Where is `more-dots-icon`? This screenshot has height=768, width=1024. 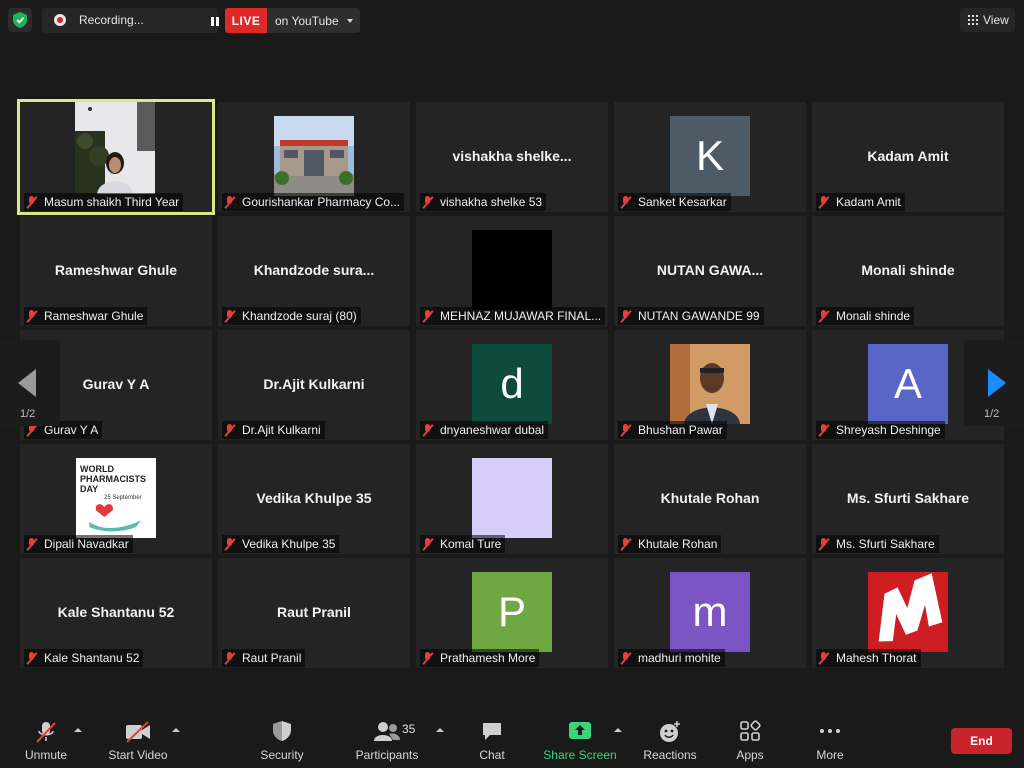
more-dots-icon is located at coordinates (830, 731).